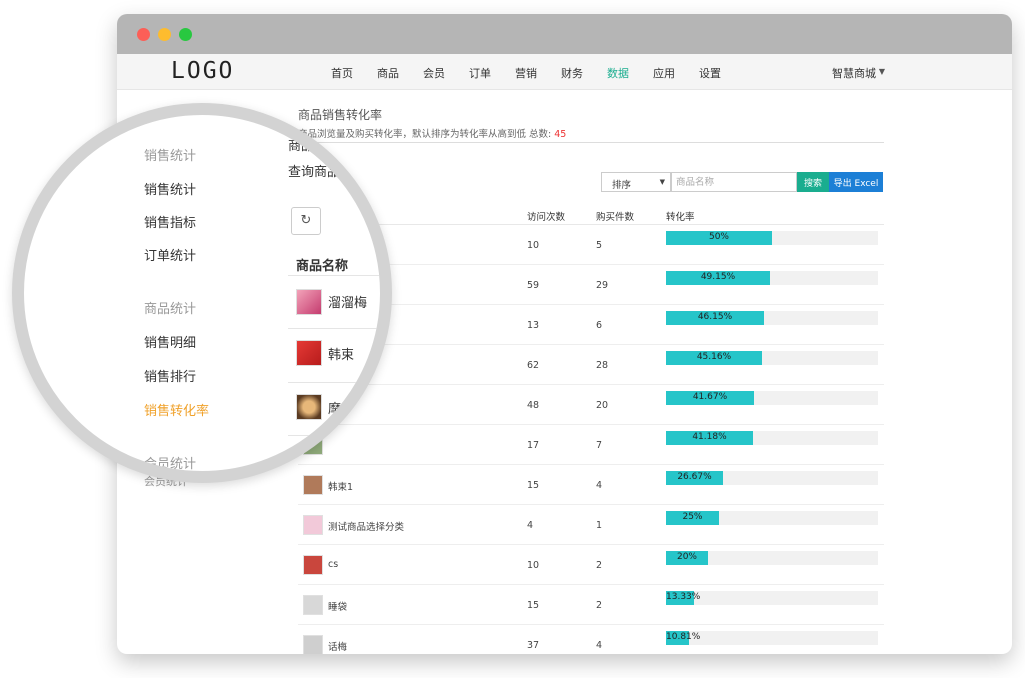 The height and width of the screenshot is (678, 1025). I want to click on logo: LOGO, so click(203, 71).